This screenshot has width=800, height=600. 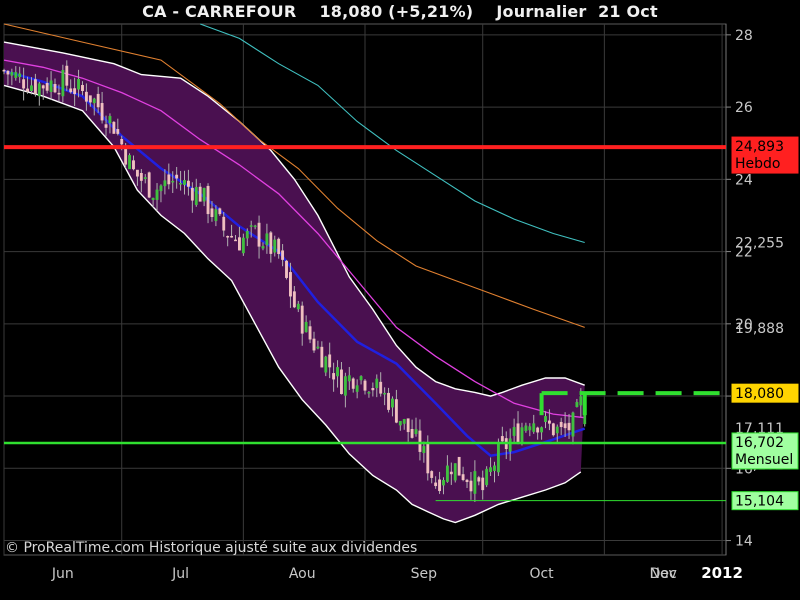 I want to click on x-tick-label: Oct, so click(x=541, y=574).